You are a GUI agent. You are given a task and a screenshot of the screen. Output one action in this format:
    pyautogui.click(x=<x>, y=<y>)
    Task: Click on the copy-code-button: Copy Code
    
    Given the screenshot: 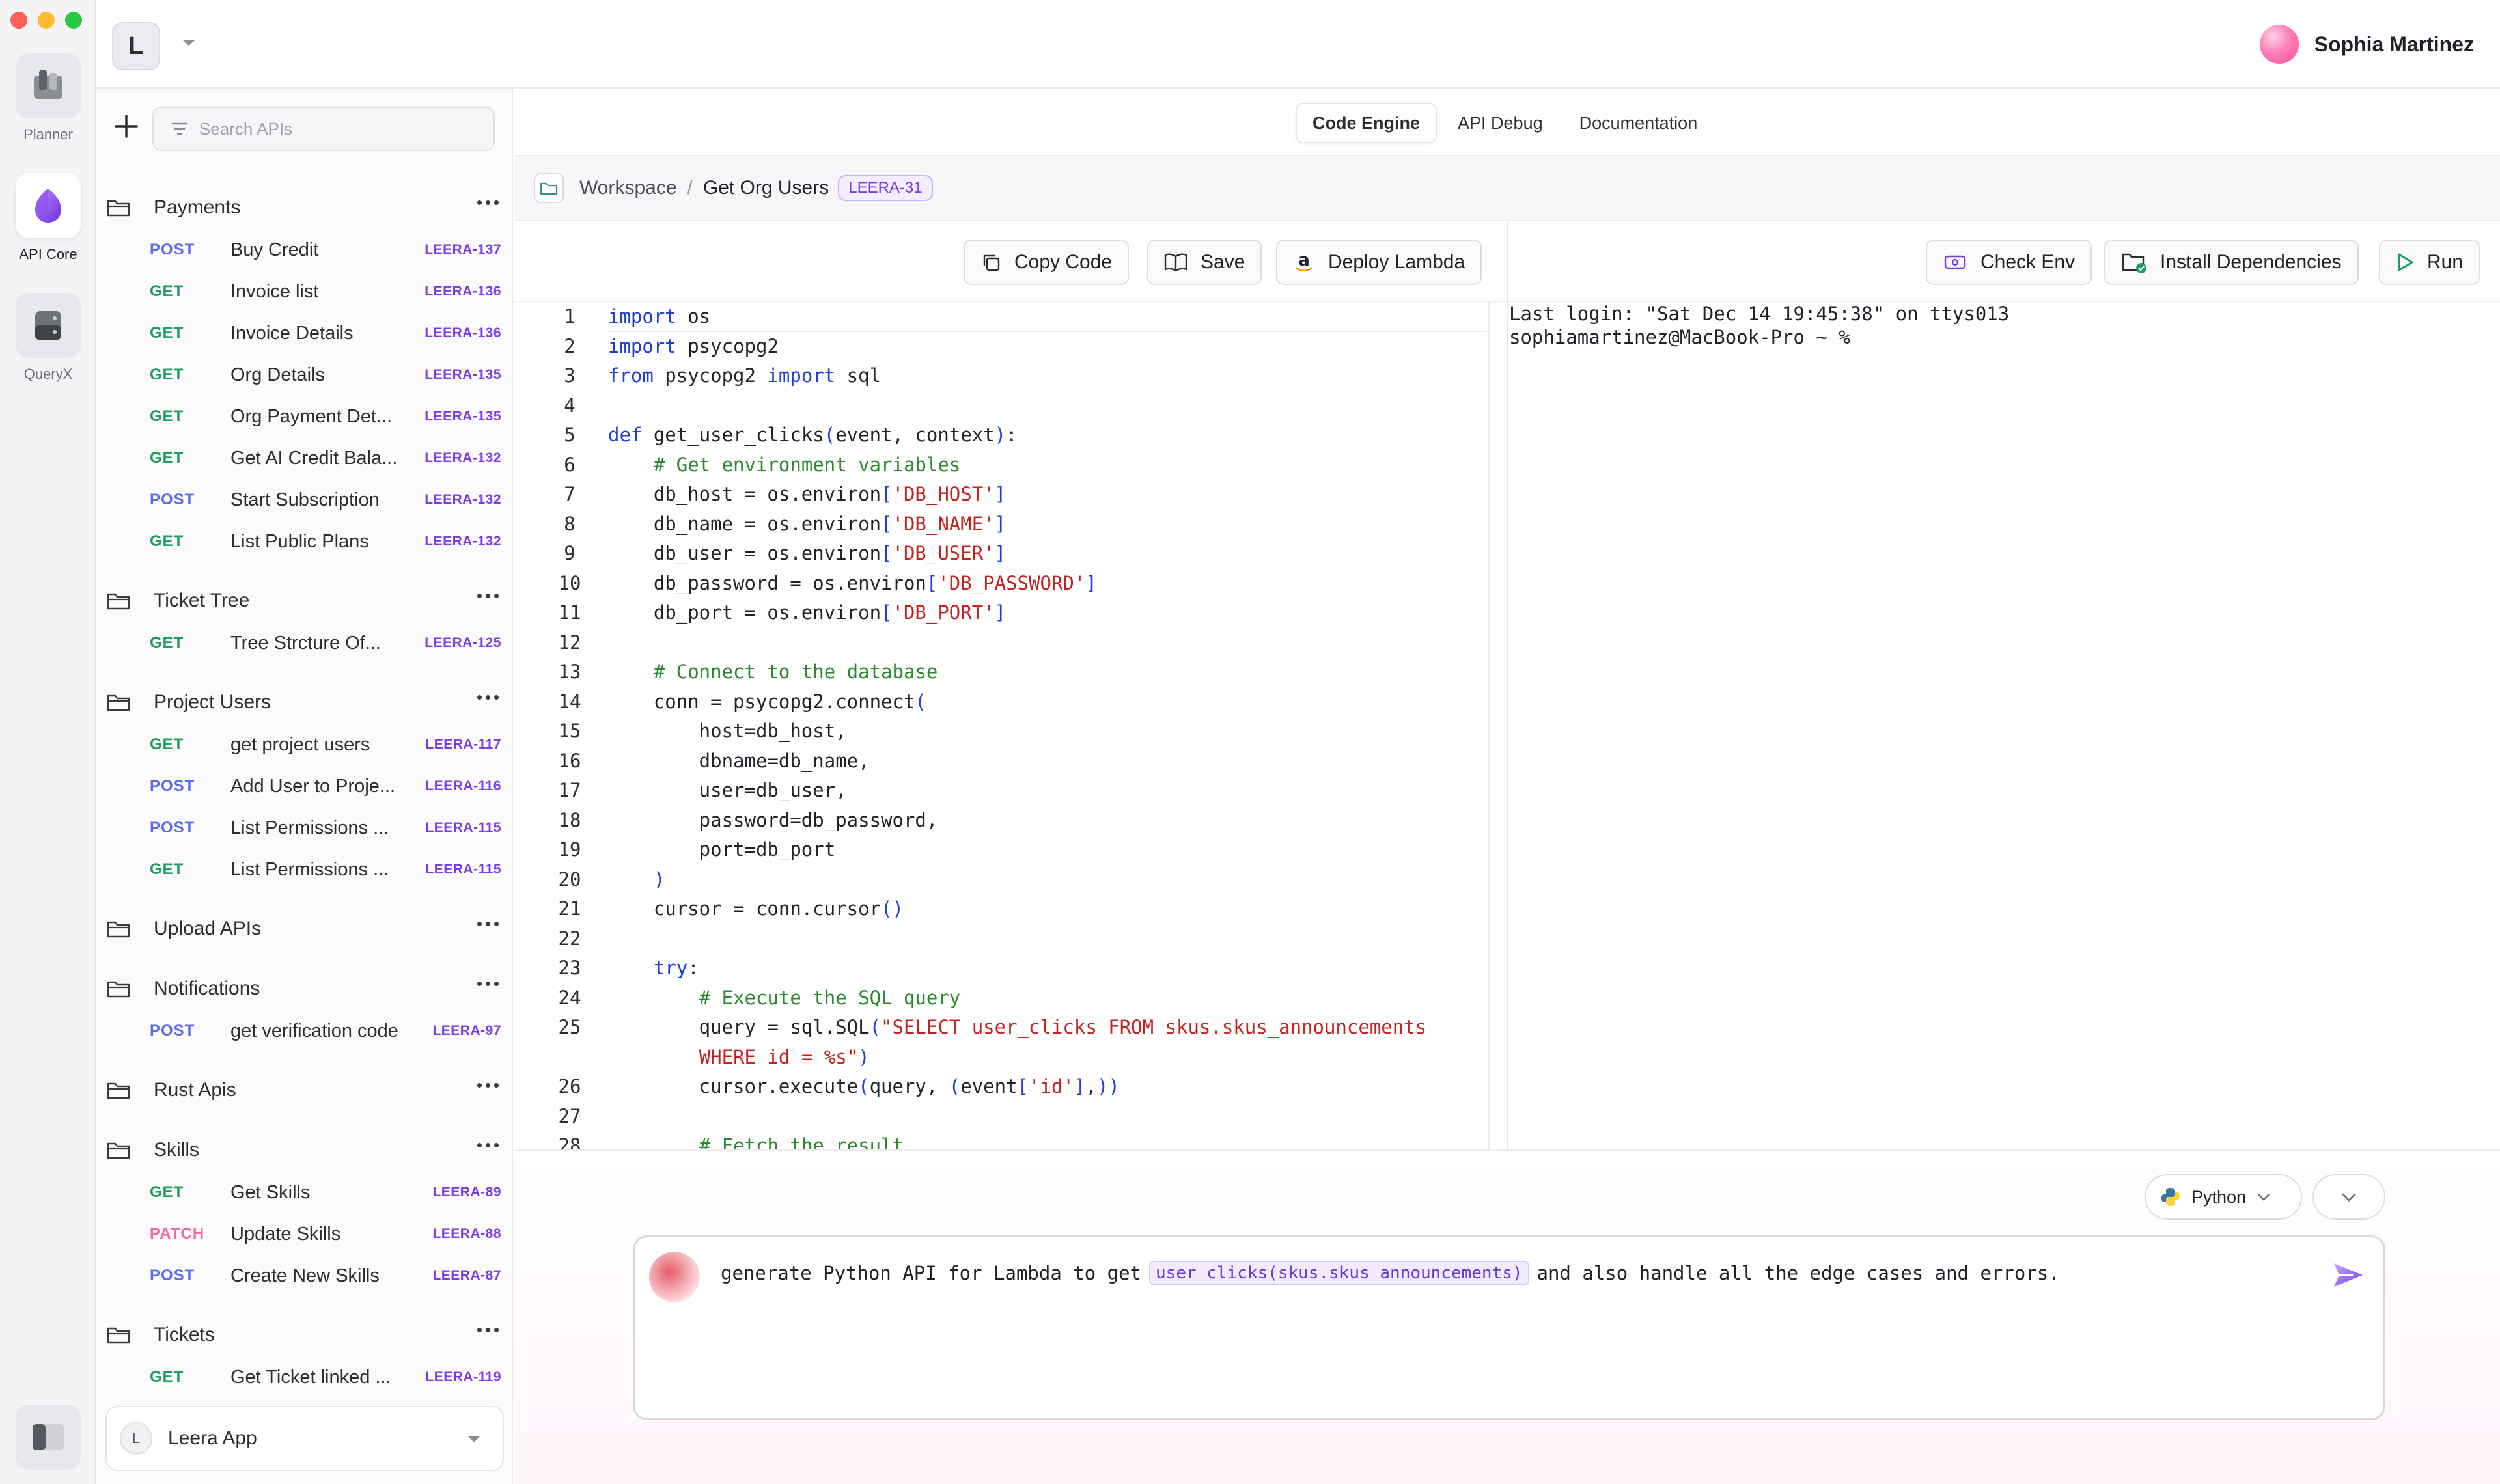 What is the action you would take?
    pyautogui.click(x=1047, y=262)
    